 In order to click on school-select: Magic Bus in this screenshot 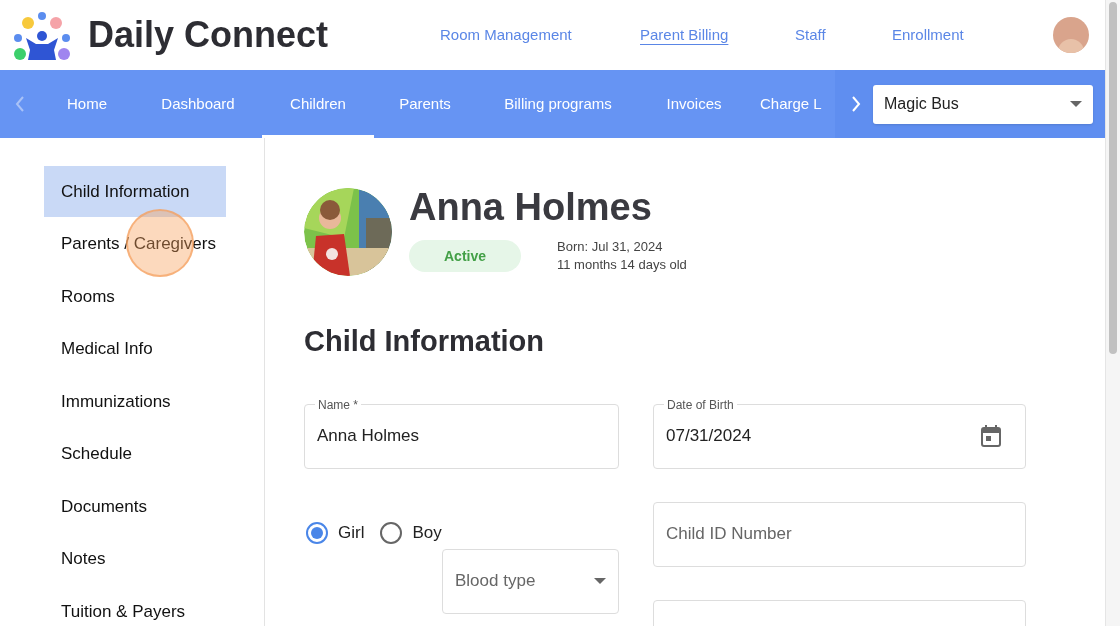, I will do `click(983, 104)`.